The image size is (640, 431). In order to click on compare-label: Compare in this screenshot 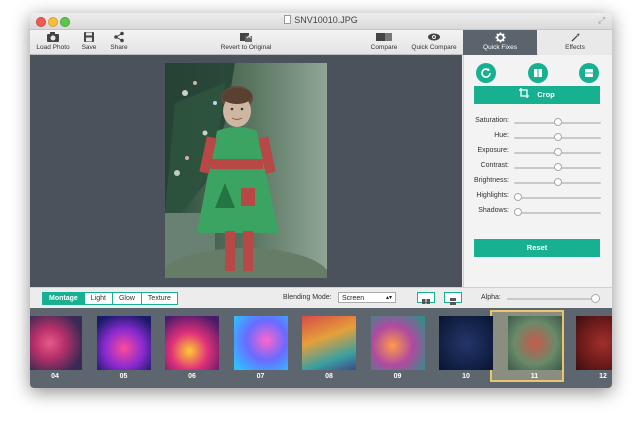, I will do `click(384, 47)`.